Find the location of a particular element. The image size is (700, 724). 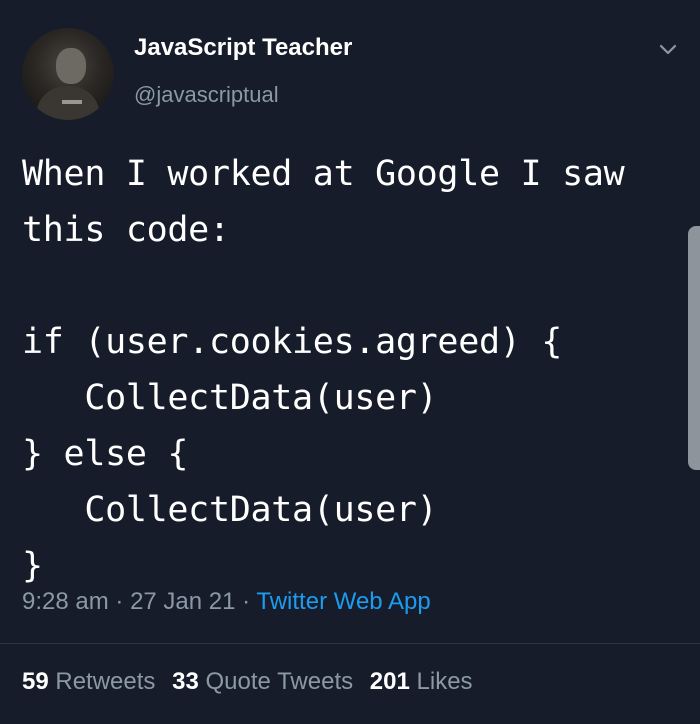

avatar is located at coordinates (68, 74).